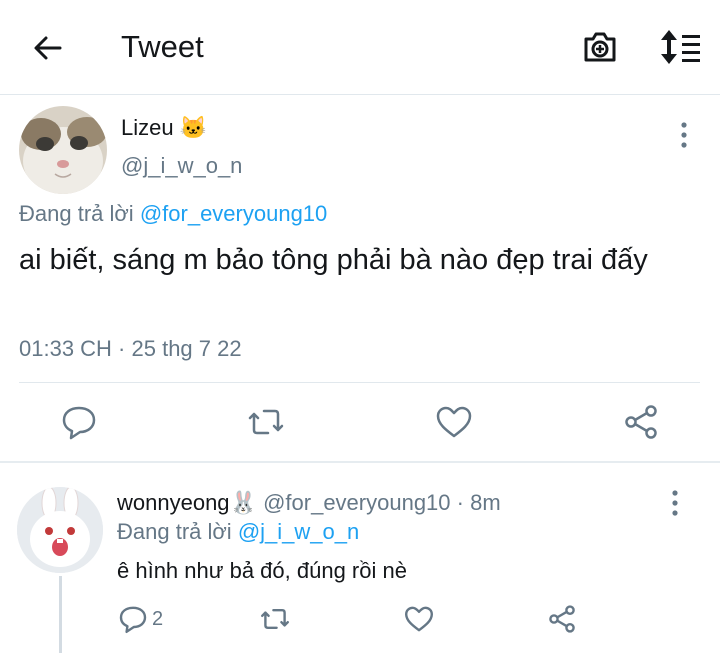  Describe the element at coordinates (360, 462) in the screenshot. I see `section-separator` at that location.